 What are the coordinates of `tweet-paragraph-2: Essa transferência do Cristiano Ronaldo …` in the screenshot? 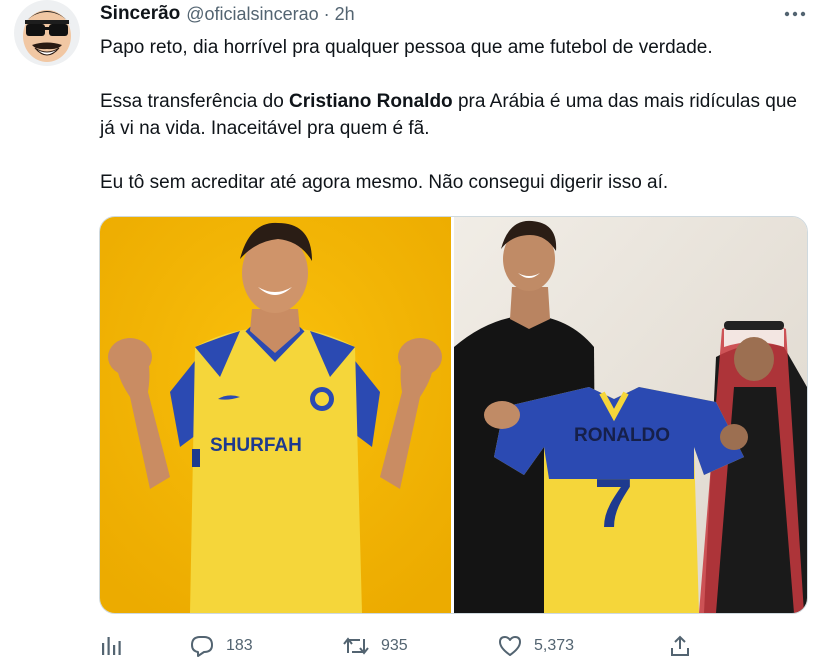 It's located at (455, 115).